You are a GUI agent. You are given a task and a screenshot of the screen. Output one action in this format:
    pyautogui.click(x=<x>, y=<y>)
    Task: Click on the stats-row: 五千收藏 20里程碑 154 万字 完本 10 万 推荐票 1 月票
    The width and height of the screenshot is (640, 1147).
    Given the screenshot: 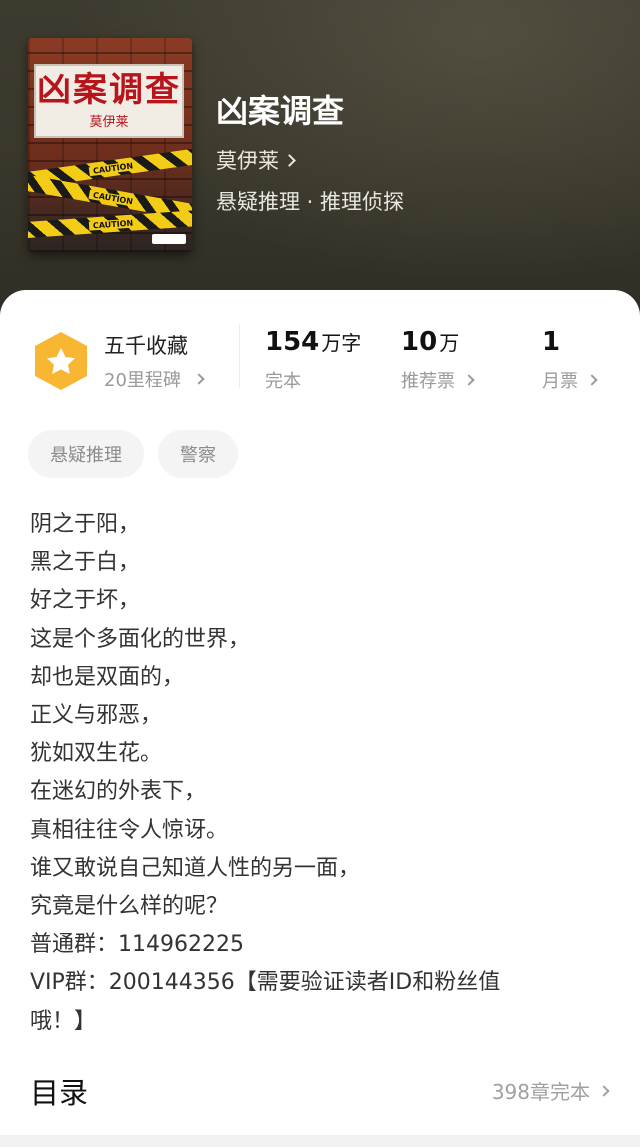 What is the action you would take?
    pyautogui.click(x=320, y=345)
    